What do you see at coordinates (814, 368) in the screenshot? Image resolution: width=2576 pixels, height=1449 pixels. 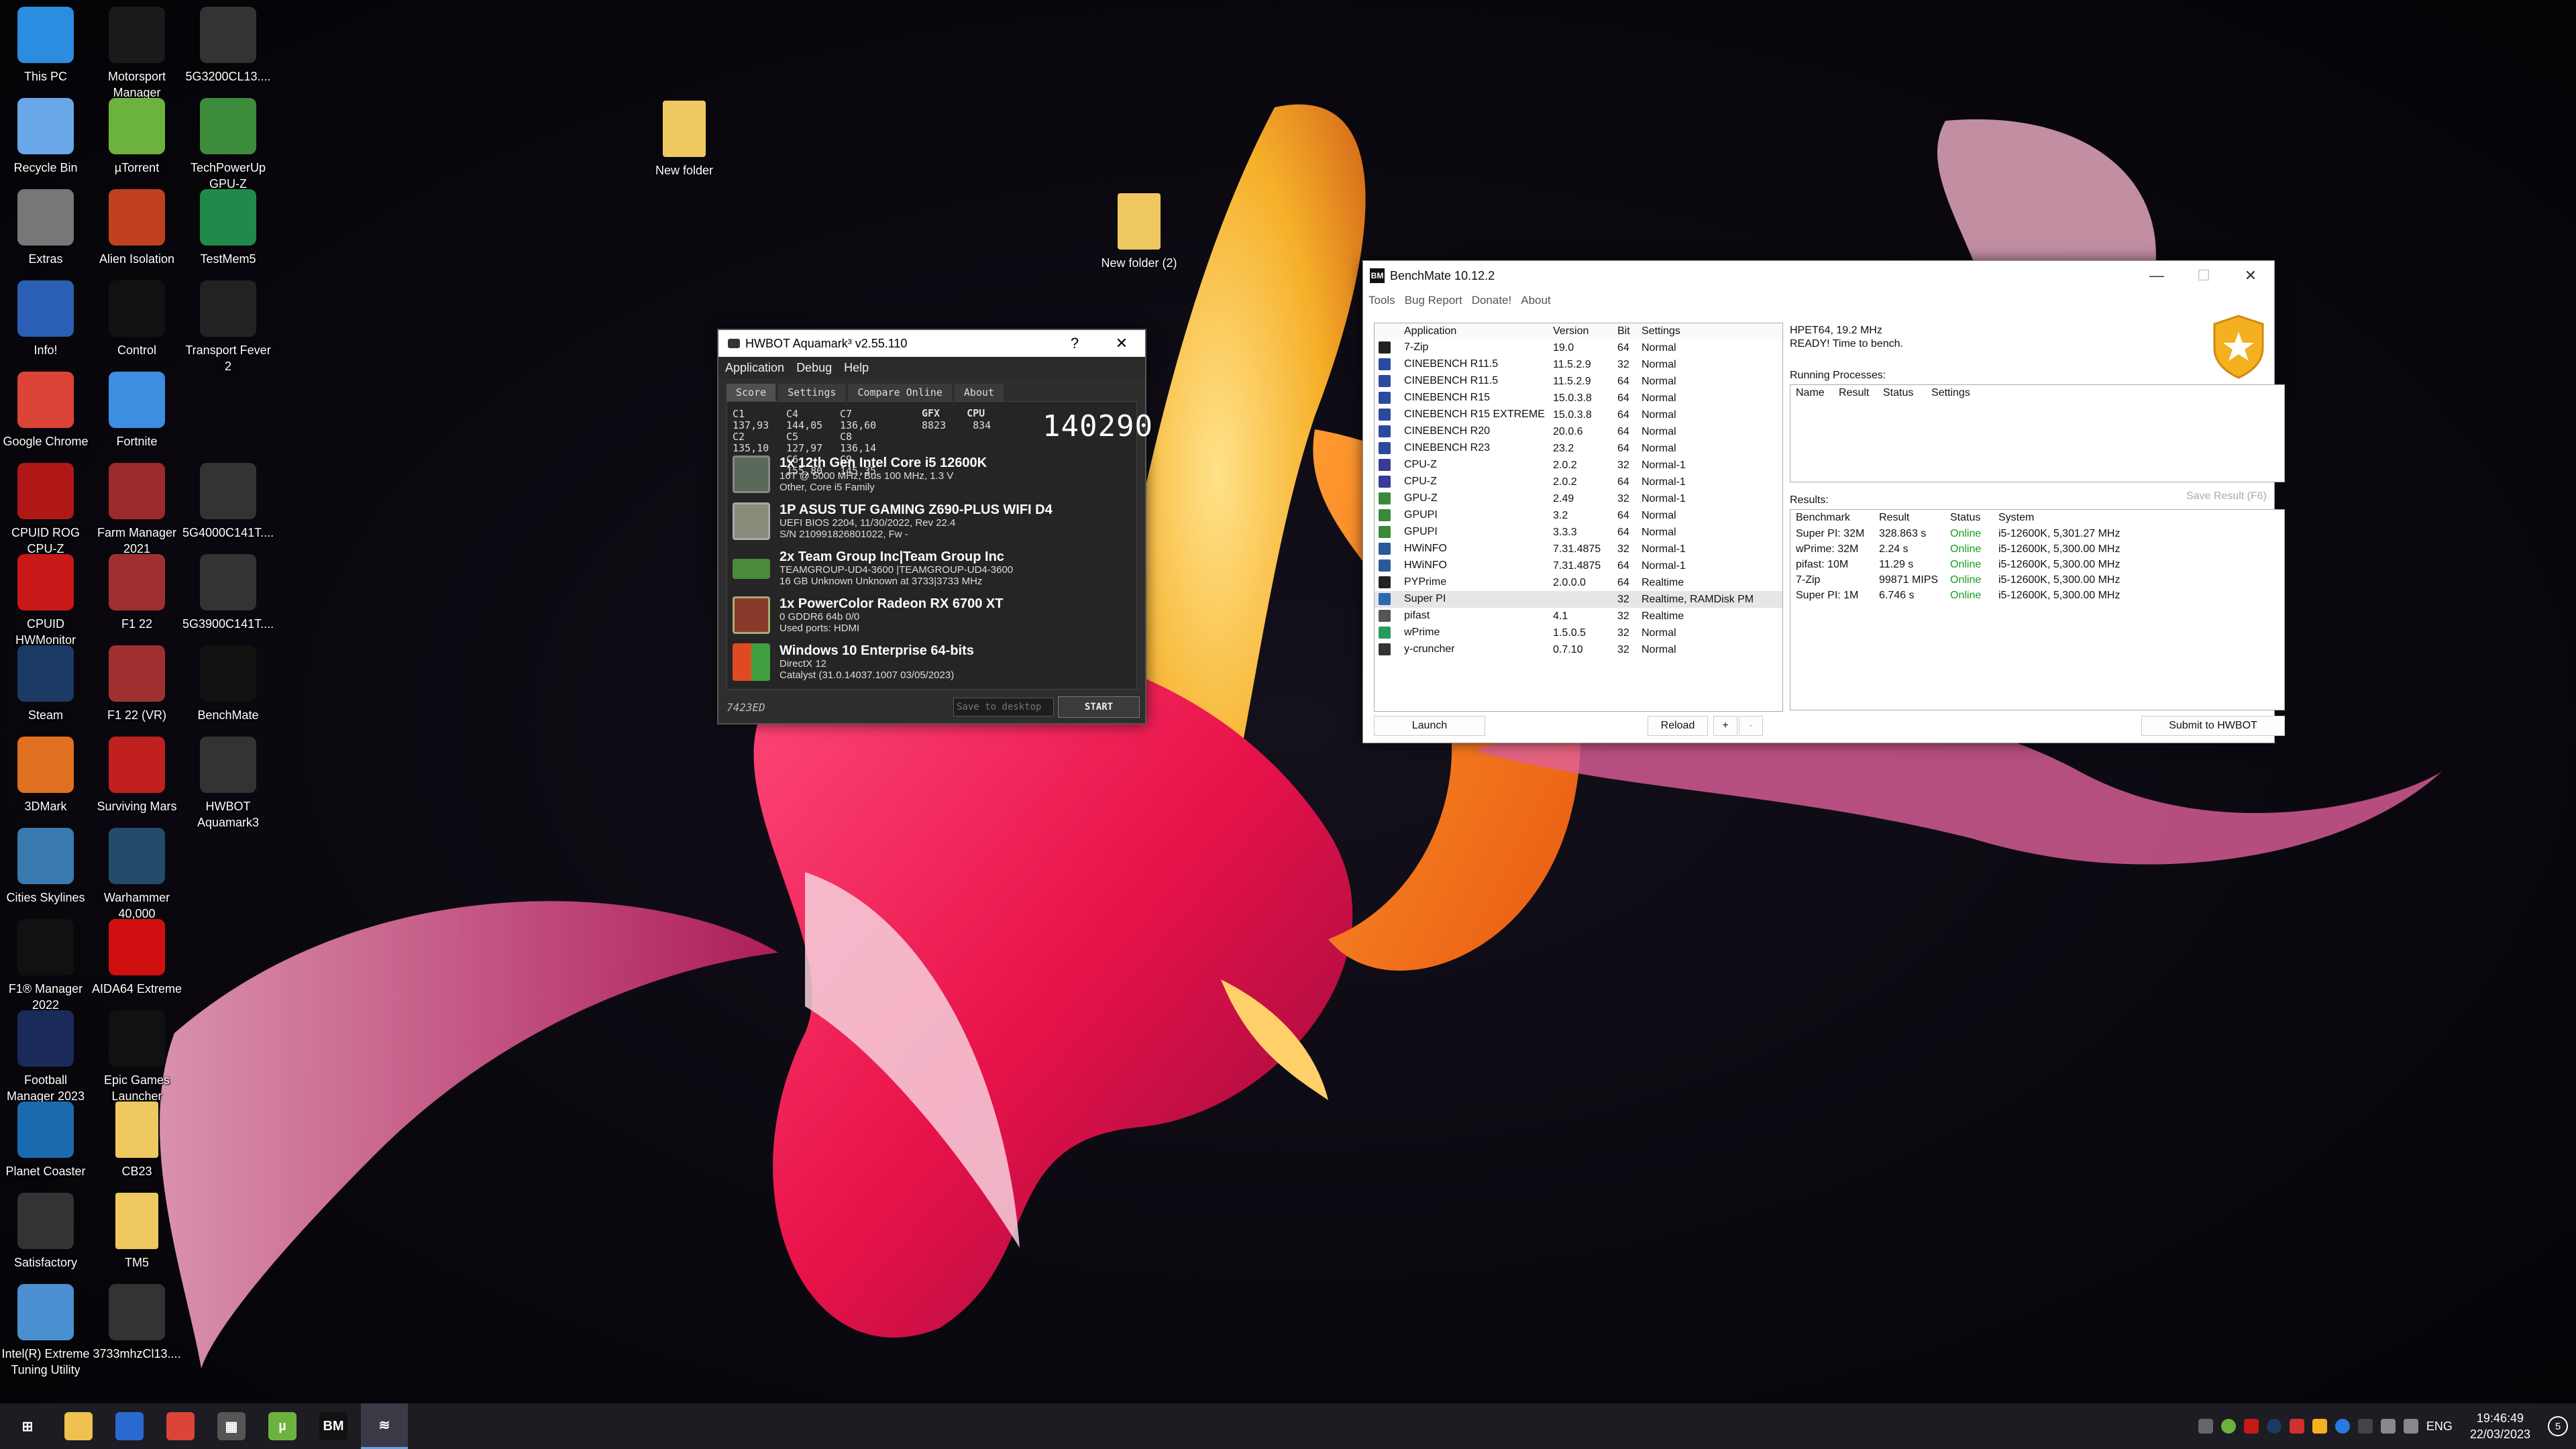 I see `menu-debug: Debug` at bounding box center [814, 368].